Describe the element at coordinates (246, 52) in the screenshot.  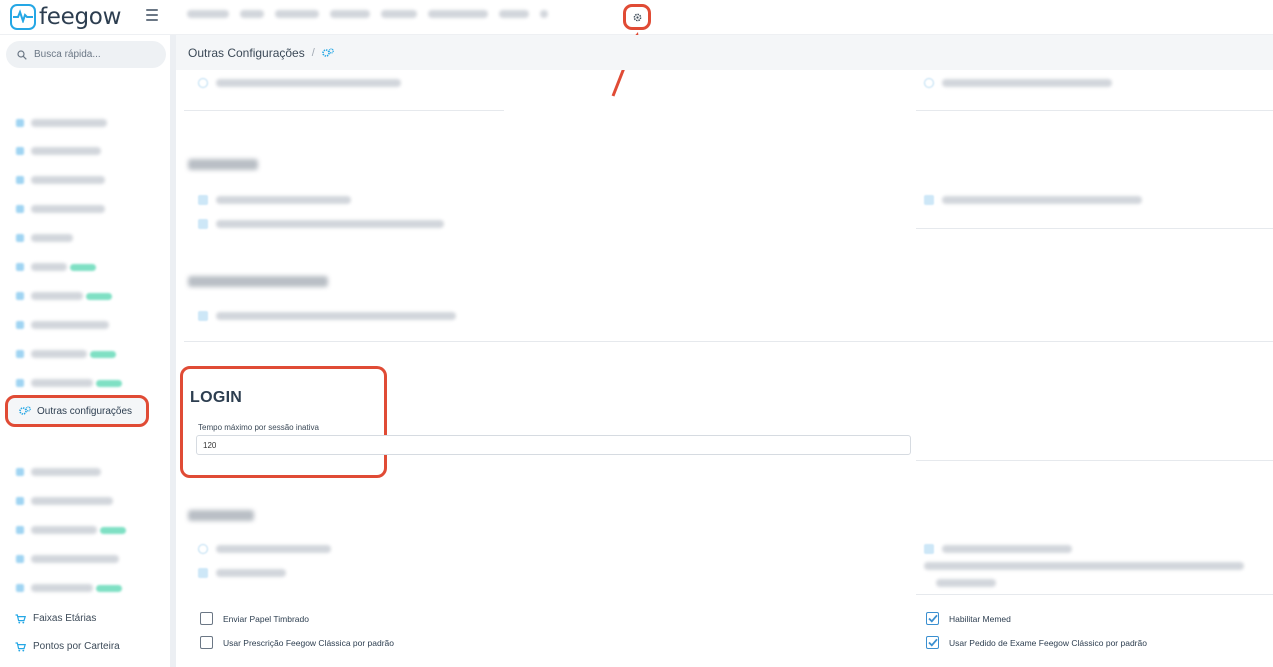
I see `page-title: Outras Configurações` at that location.